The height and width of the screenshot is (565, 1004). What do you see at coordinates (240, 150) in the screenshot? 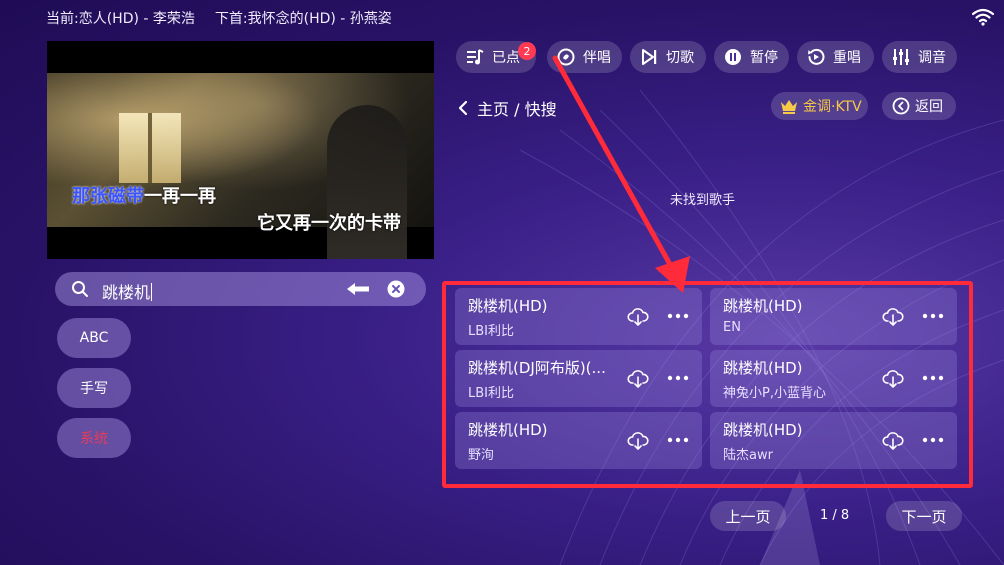
I see `video-preview: 那张磁带一再一再 它又再一次的卡带` at bounding box center [240, 150].